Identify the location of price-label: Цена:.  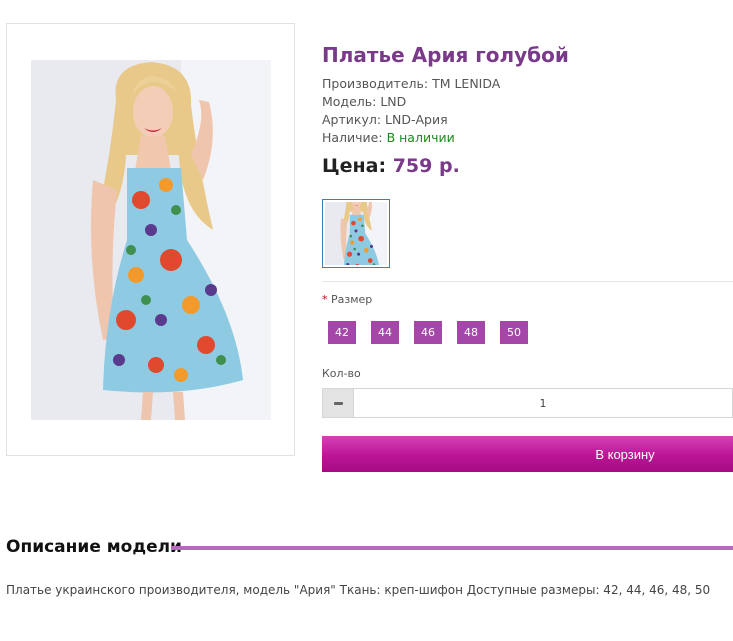
(354, 166).